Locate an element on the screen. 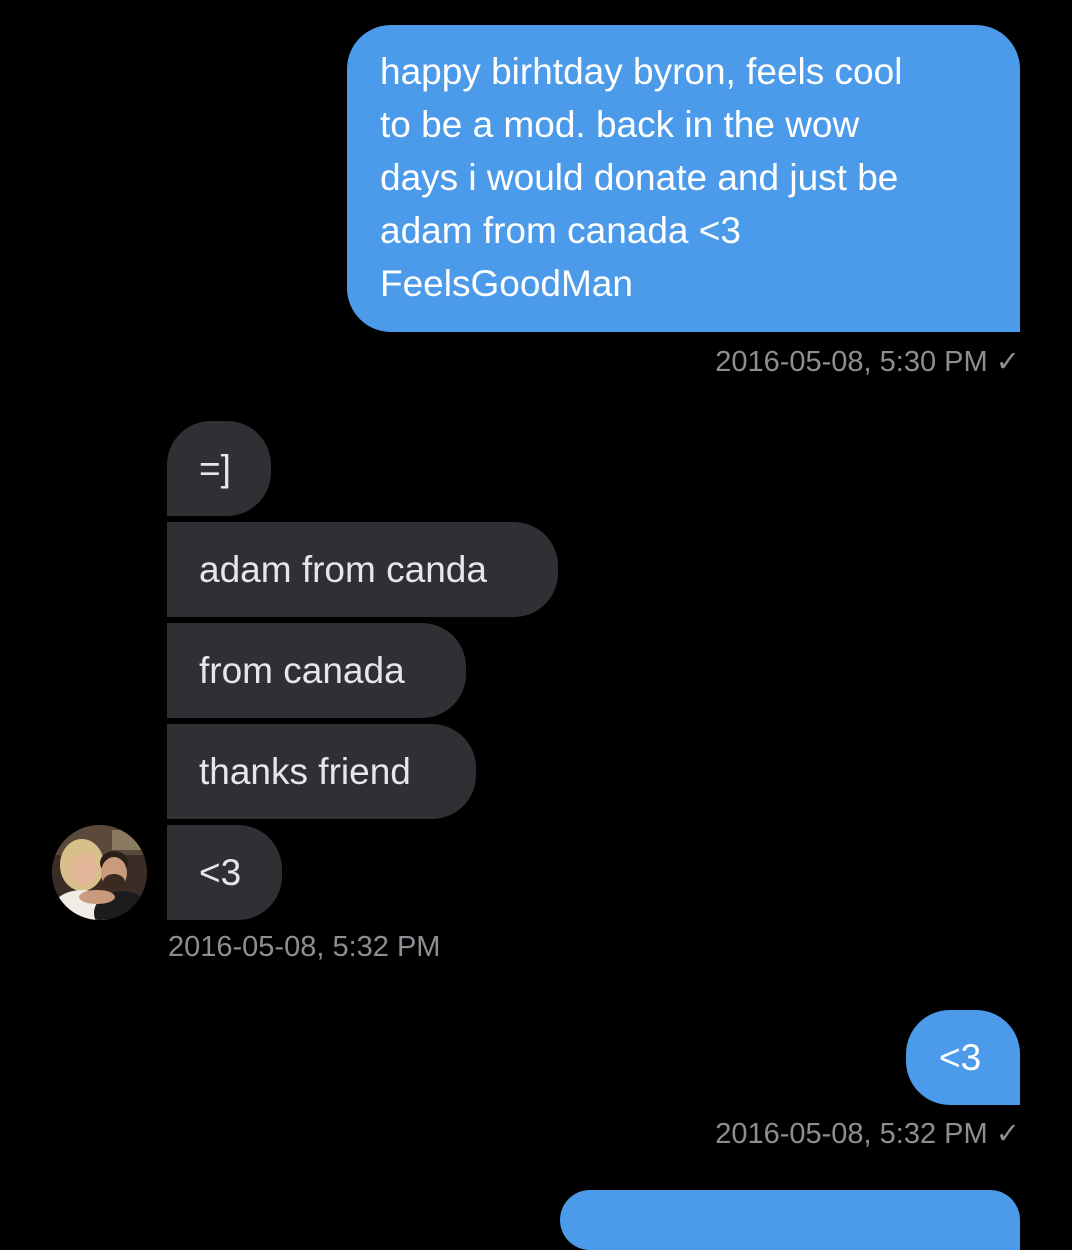 This screenshot has width=1072, height=1250. incoming-message-bubble: from canada is located at coordinates (316, 670).